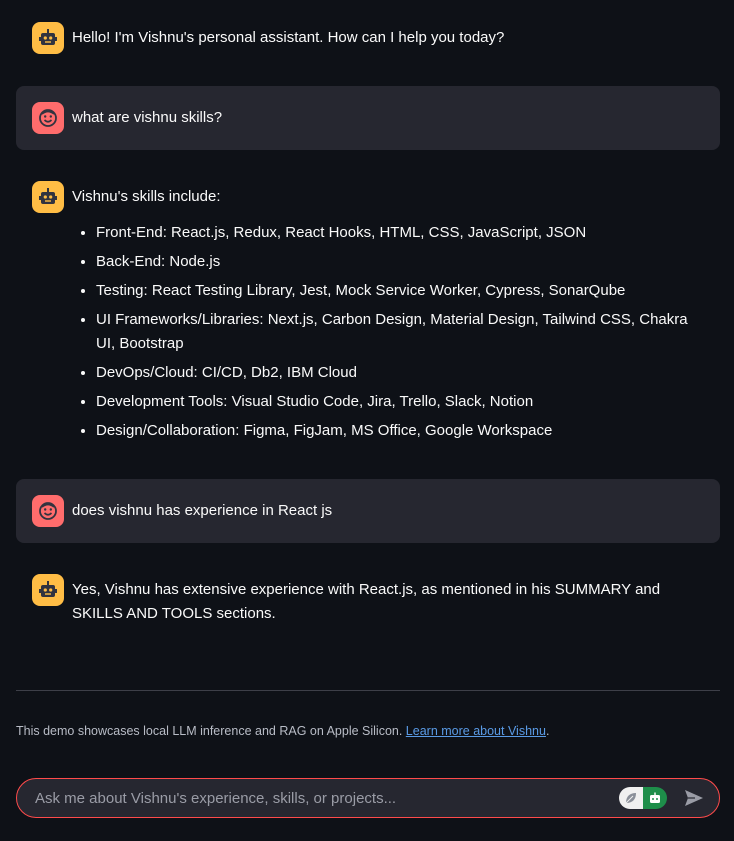 The width and height of the screenshot is (734, 841). Describe the element at coordinates (147, 117) in the screenshot. I see `message-text: what are vishnu skills?` at that location.